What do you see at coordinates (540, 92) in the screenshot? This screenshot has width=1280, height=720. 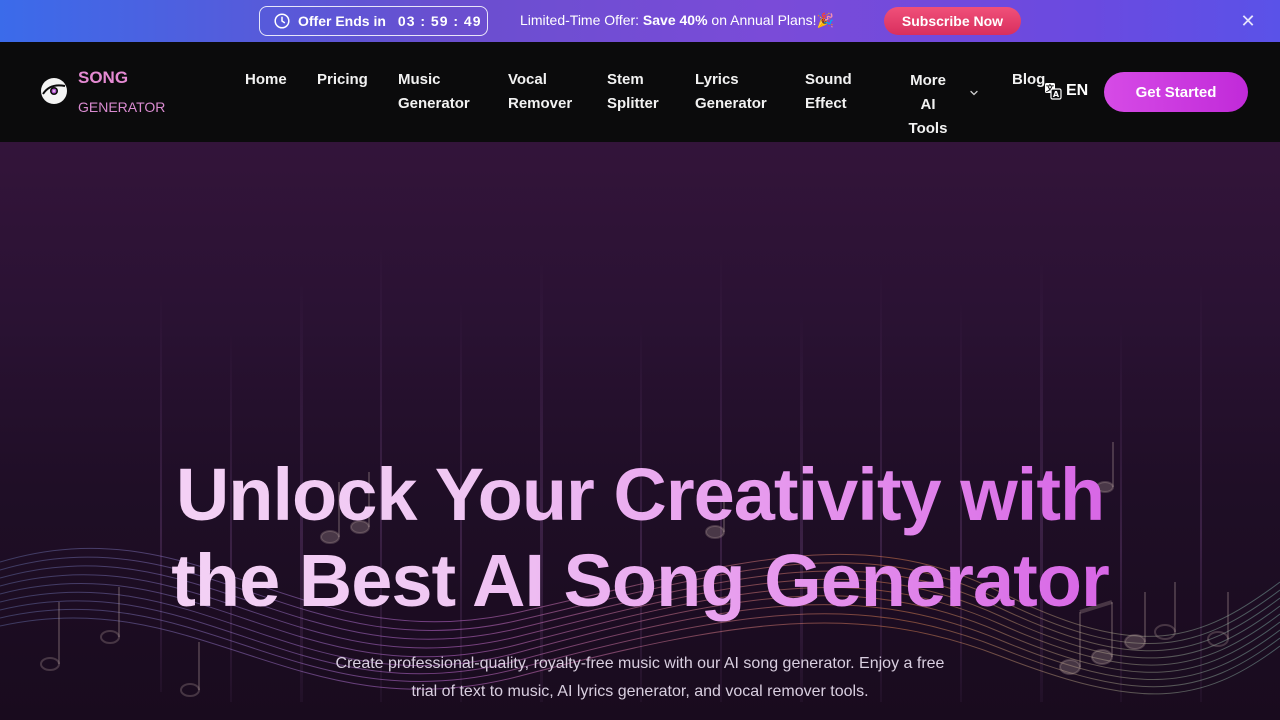 I see `nav-item-vocal-remover: Vocal Remover` at bounding box center [540, 92].